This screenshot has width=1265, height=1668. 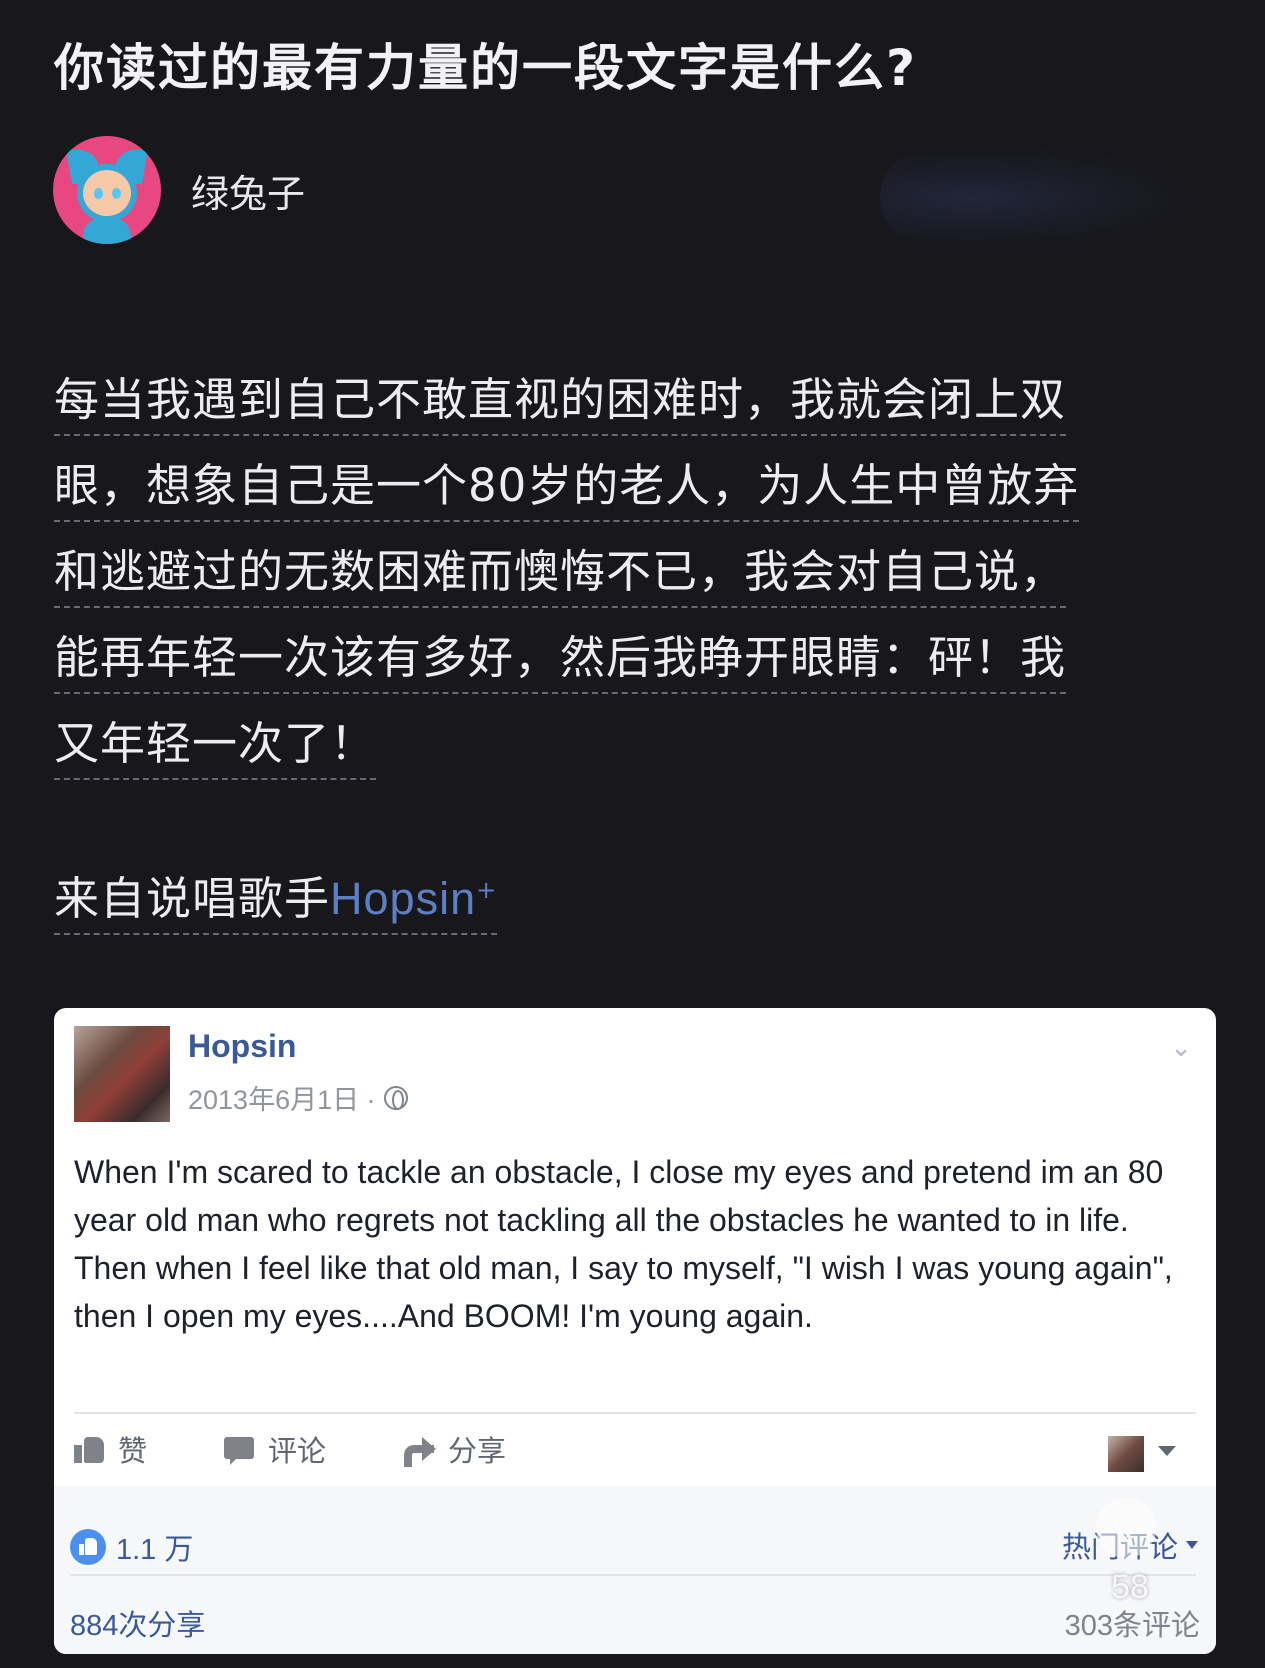 I want to click on post-author: Hopsin, so click(x=242, y=1046).